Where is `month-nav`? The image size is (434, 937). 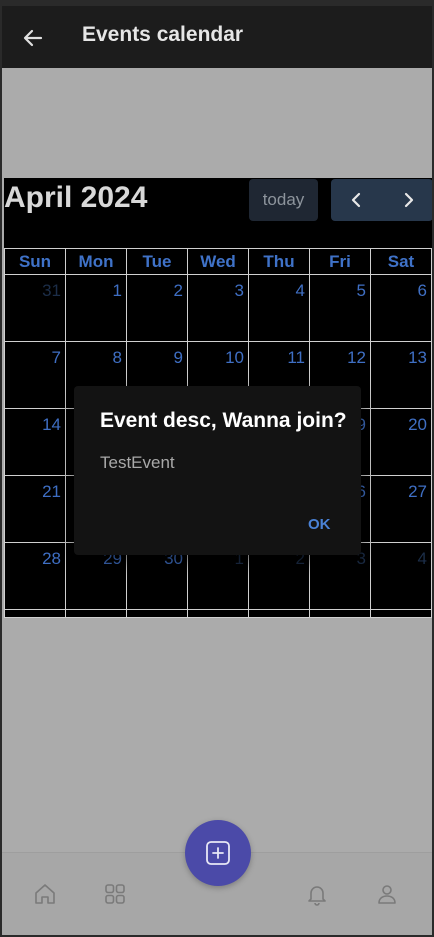 month-nav is located at coordinates (381, 200).